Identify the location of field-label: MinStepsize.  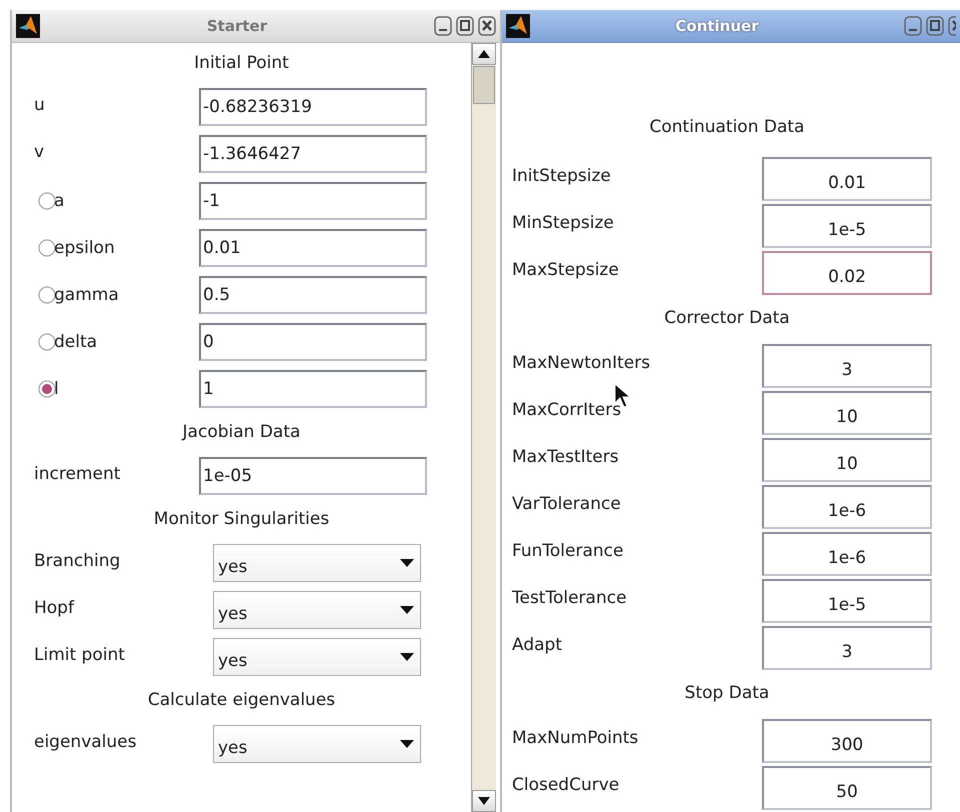
(563, 223).